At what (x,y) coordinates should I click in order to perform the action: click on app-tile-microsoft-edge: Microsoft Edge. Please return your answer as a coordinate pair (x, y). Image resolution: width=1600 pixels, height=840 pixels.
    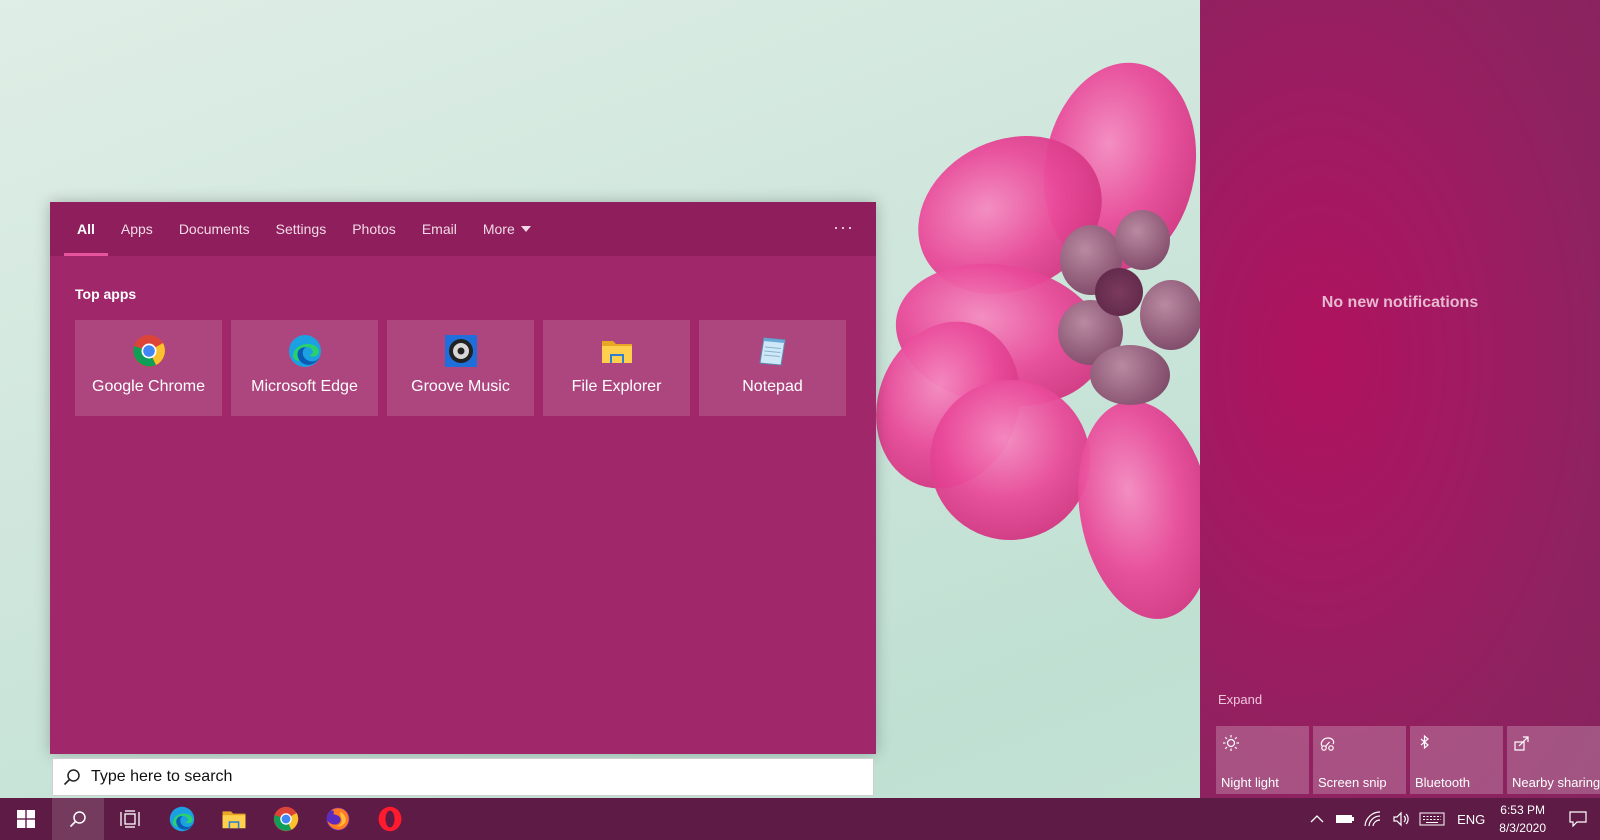
    Looking at the image, I should click on (304, 368).